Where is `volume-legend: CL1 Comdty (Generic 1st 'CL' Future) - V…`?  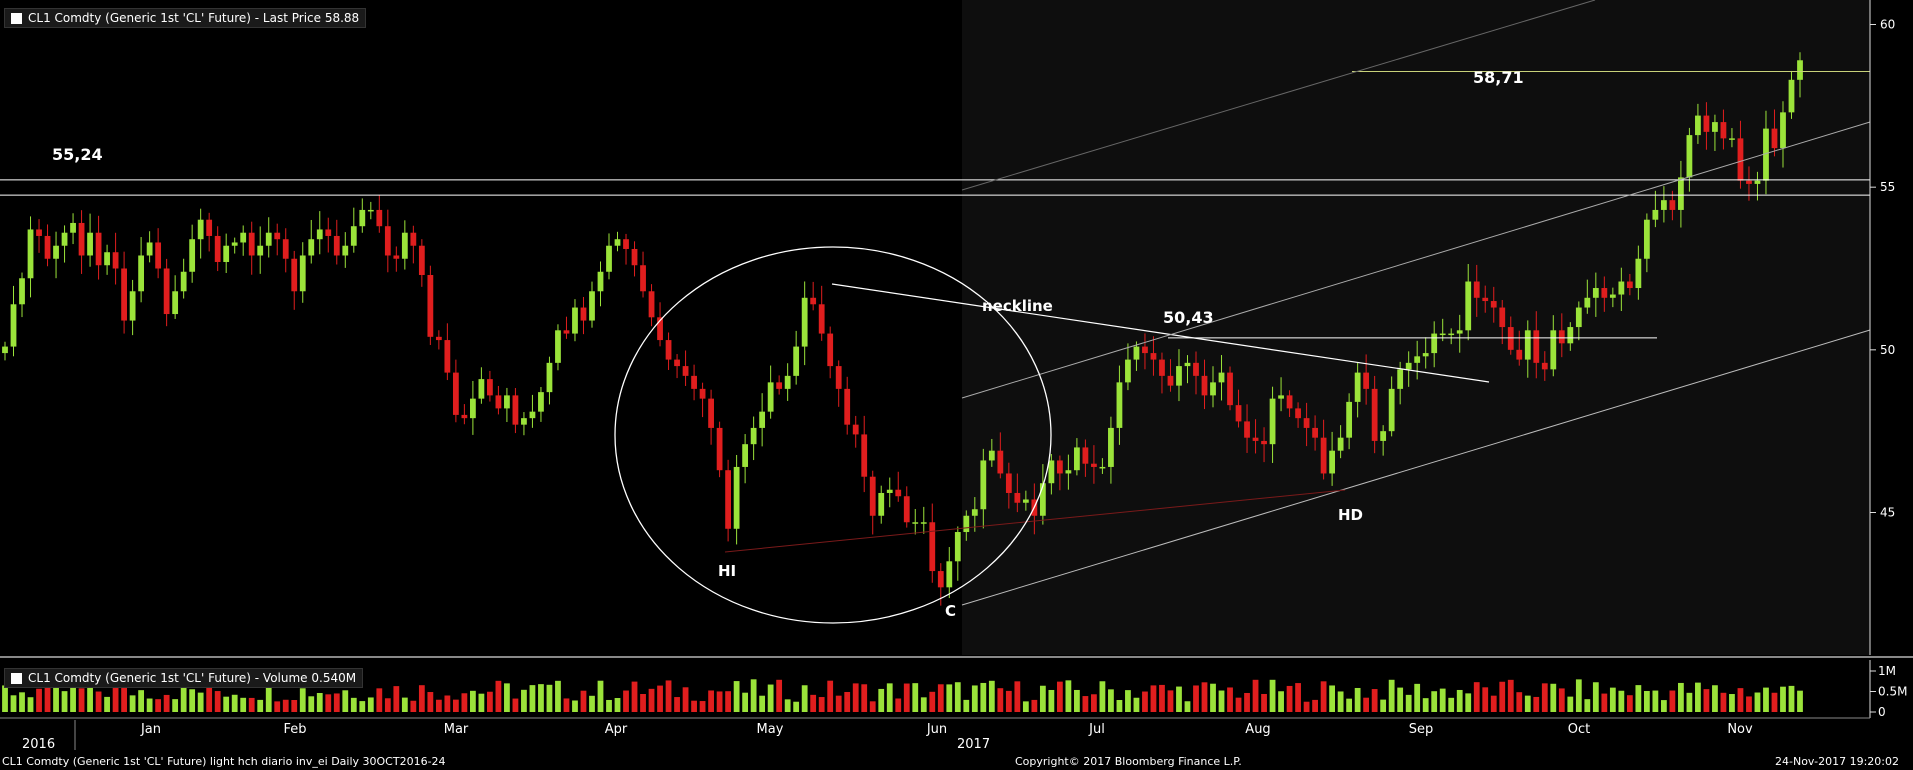
volume-legend: CL1 Comdty (Generic 1st 'CL' Future) - V… is located at coordinates (184, 678).